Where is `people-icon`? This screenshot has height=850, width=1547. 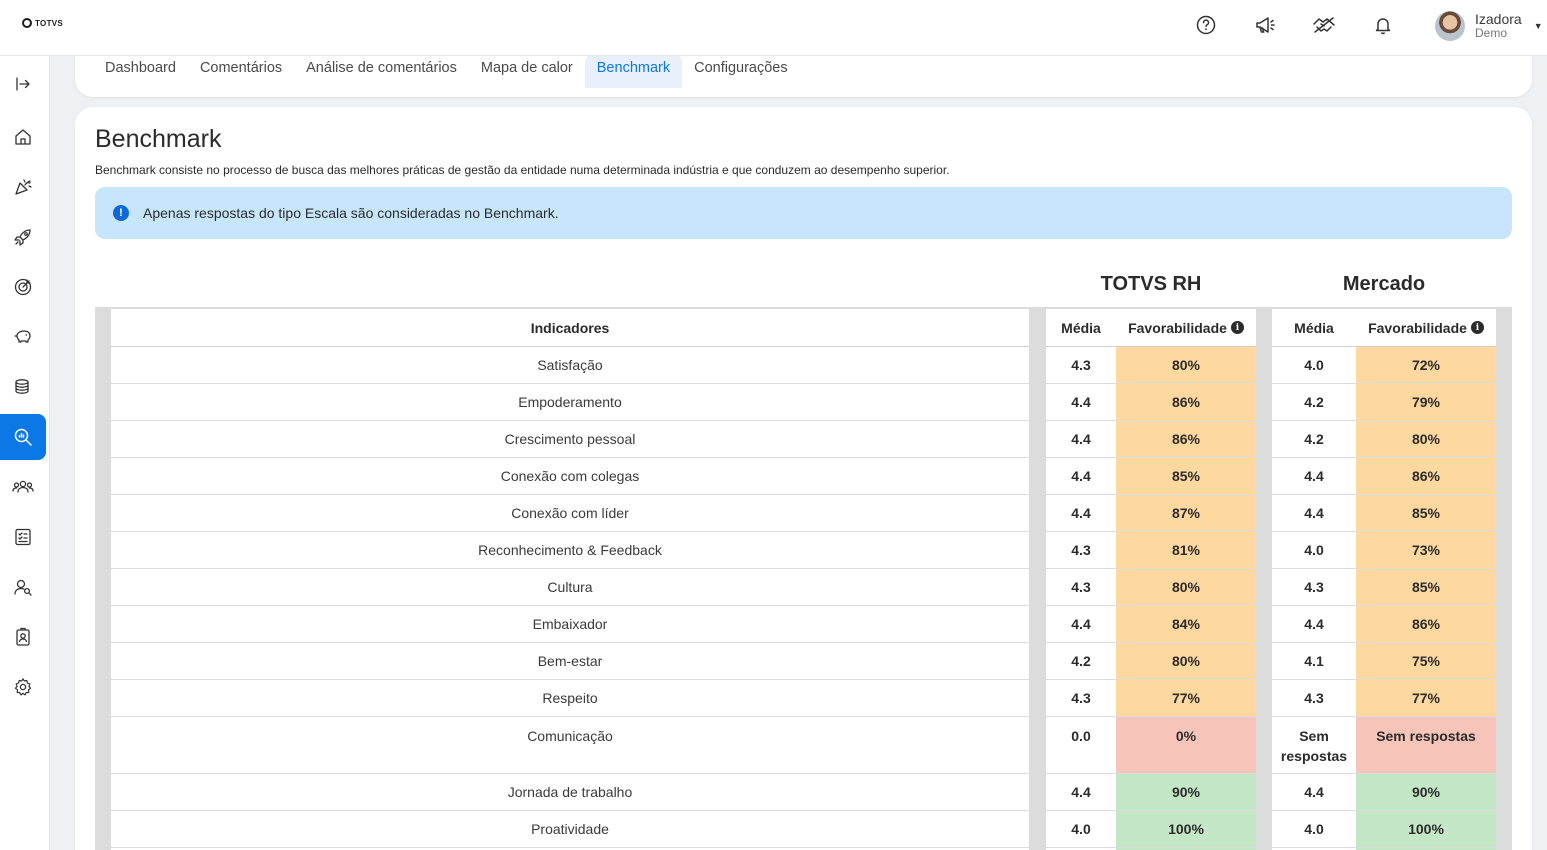
people-icon is located at coordinates (23, 487).